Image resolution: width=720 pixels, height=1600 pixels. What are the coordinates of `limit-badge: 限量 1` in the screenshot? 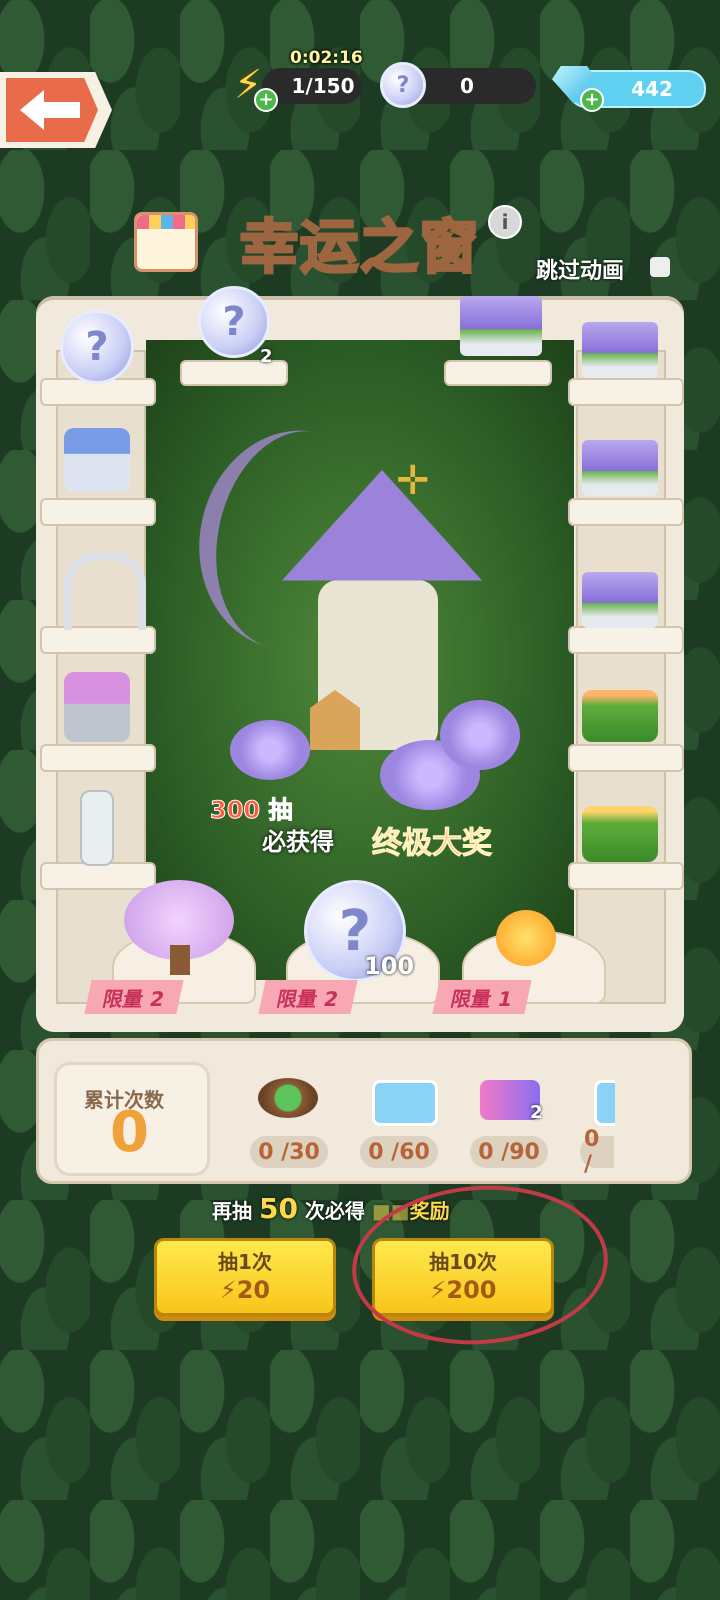 It's located at (482, 997).